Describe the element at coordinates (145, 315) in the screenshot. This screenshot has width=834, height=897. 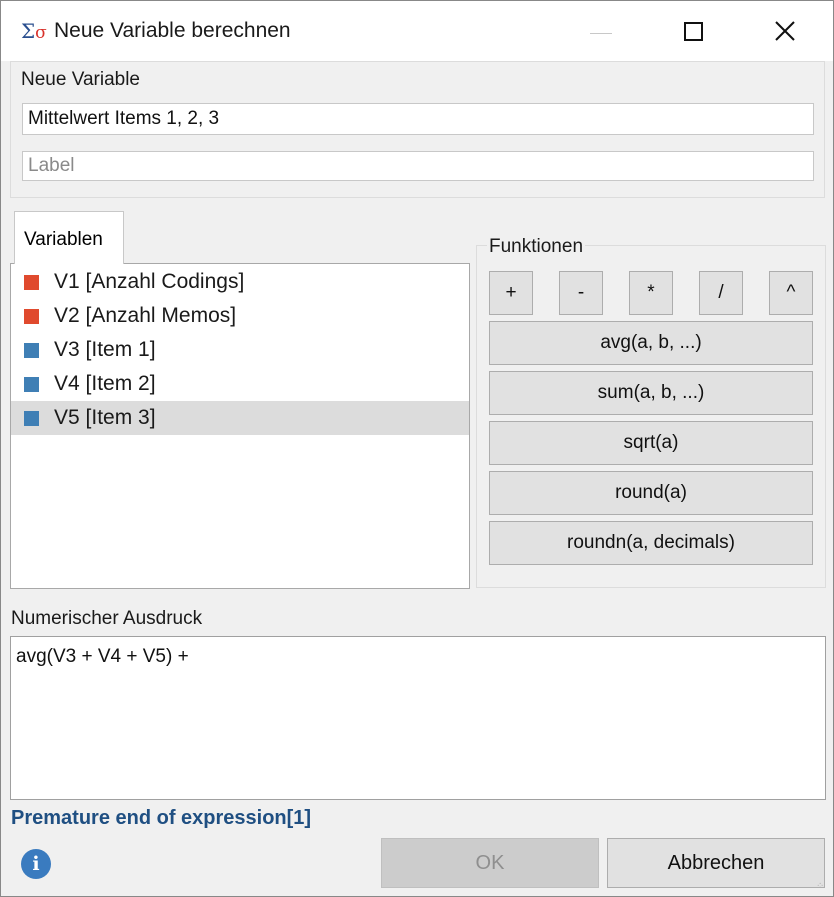
I see `list-item-label: V2 [Anzahl Memos]` at that location.